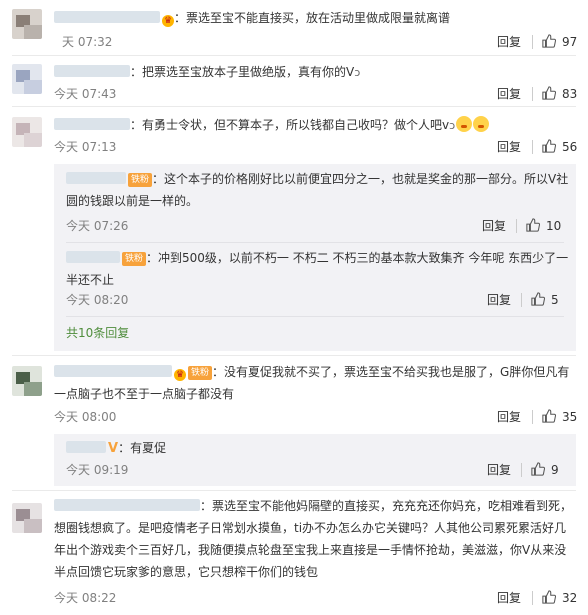 This screenshot has width=588, height=615. Describe the element at coordinates (294, 28) in the screenshot. I see `comment-item: ♛ ：票选至宝不能直接买，放在活动里做成限量就离谱 天 07:32 回复 97` at that location.